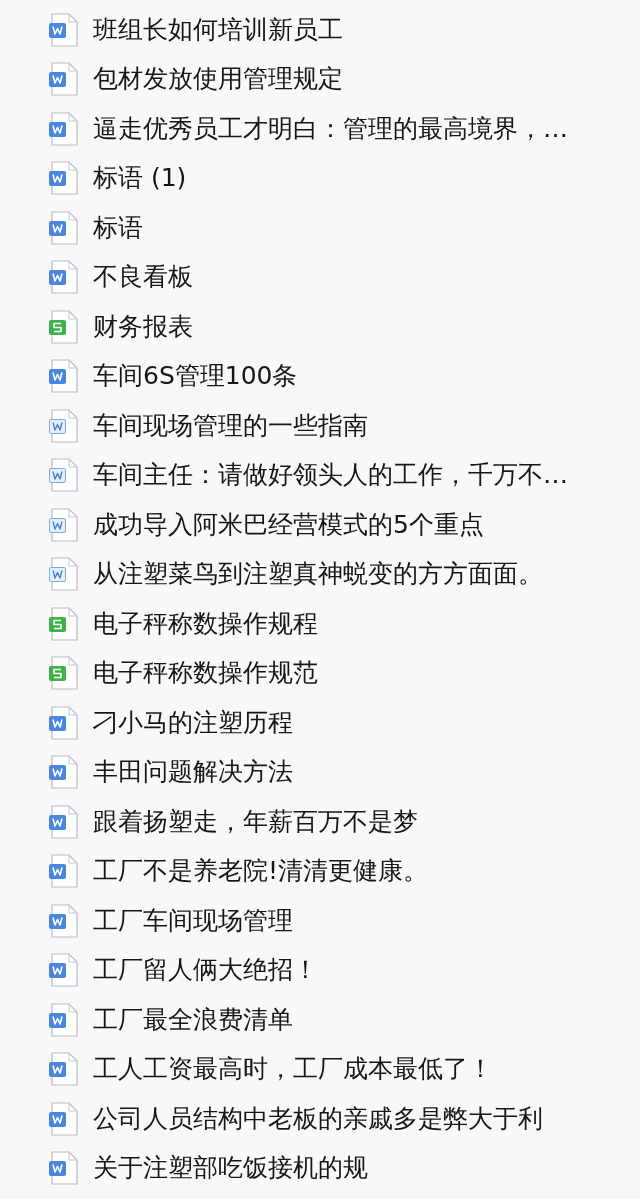  Describe the element at coordinates (173, 376) in the screenshot. I see `file-item: 车间6S管理100条` at that location.